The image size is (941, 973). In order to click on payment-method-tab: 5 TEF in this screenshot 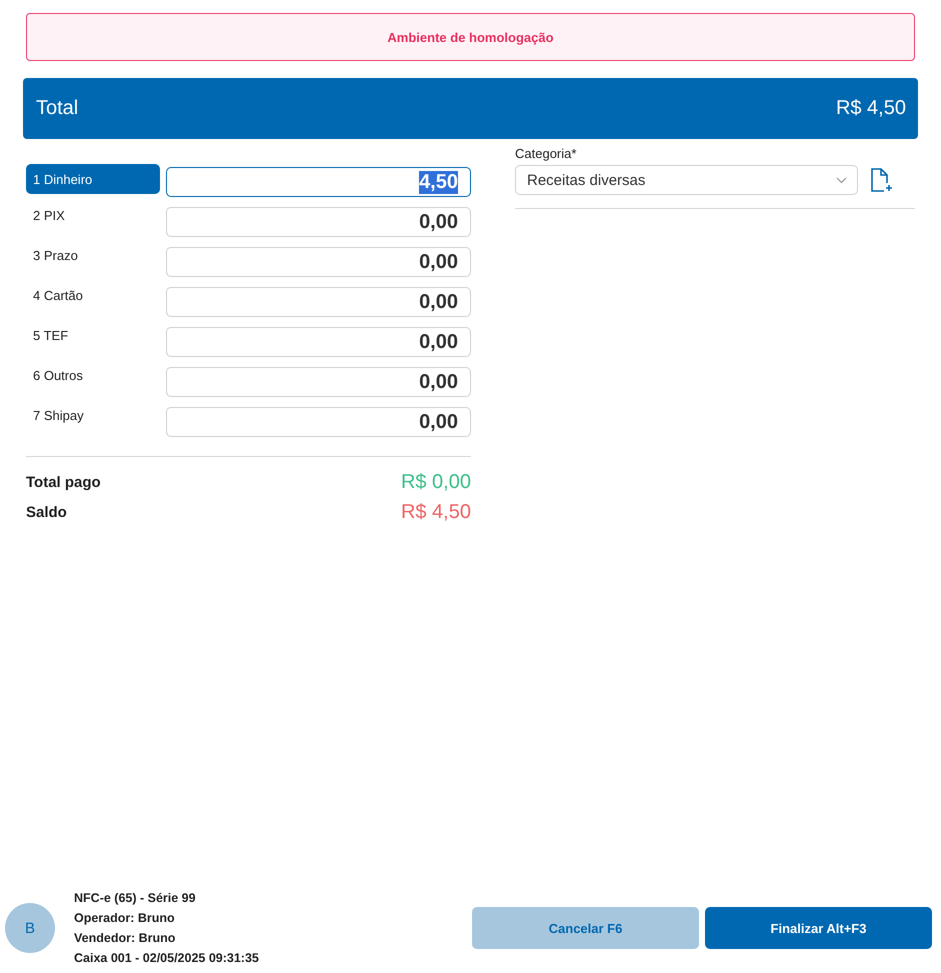, I will do `click(93, 335)`.